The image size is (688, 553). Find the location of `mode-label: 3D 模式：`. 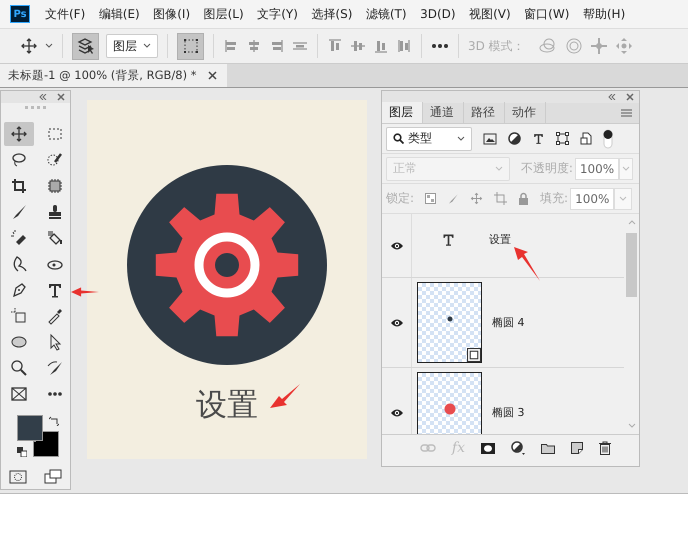

mode-label: 3D 模式： is located at coordinates (496, 46).